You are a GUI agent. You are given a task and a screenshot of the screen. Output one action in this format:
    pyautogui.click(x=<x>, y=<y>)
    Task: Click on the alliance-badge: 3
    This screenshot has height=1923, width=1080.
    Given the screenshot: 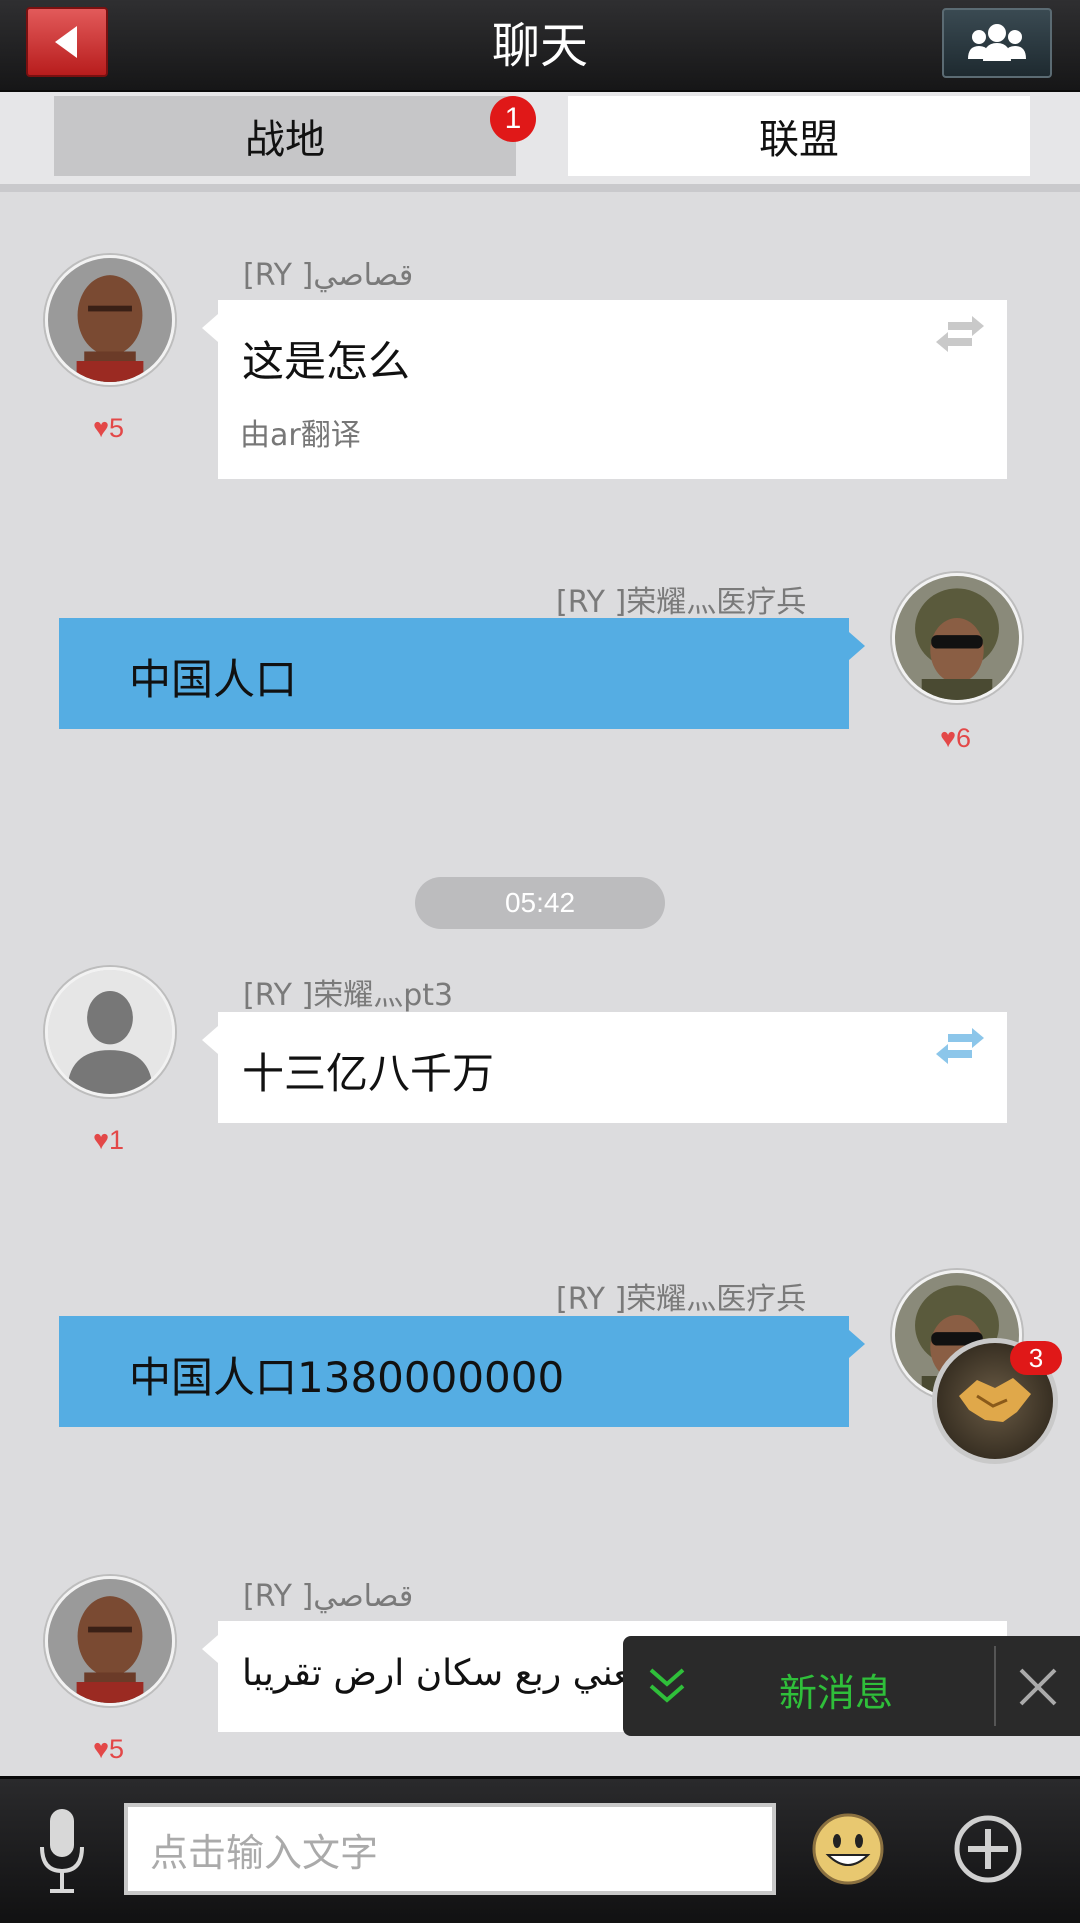 What is the action you would take?
    pyautogui.click(x=1036, y=1358)
    